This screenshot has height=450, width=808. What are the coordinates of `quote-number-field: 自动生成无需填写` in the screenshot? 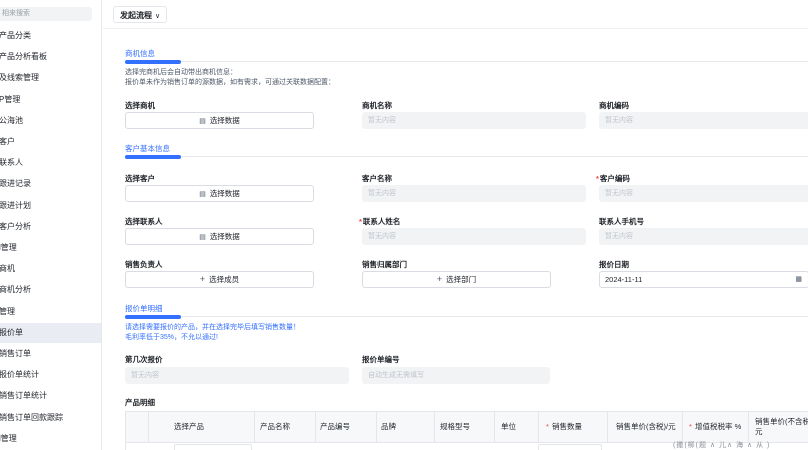 It's located at (456, 375).